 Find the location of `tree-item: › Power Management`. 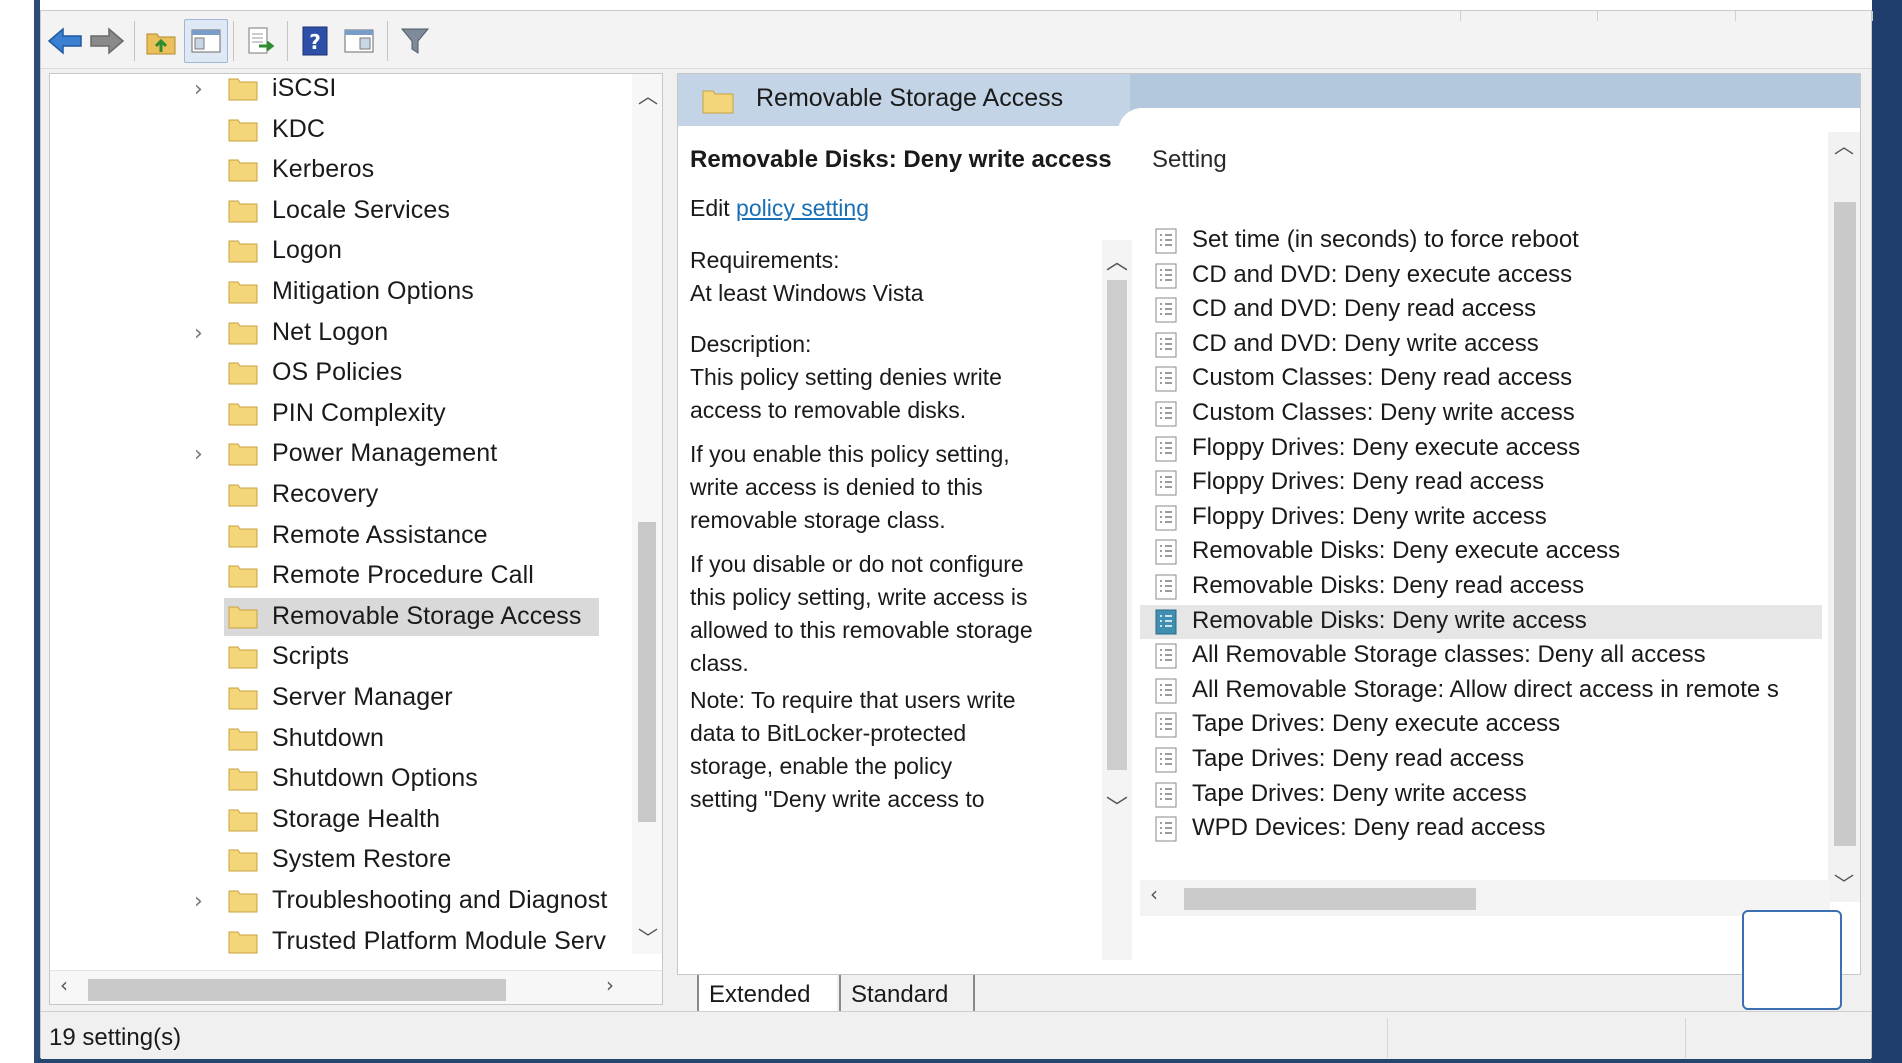

tree-item: › Power Management is located at coordinates (330, 454).